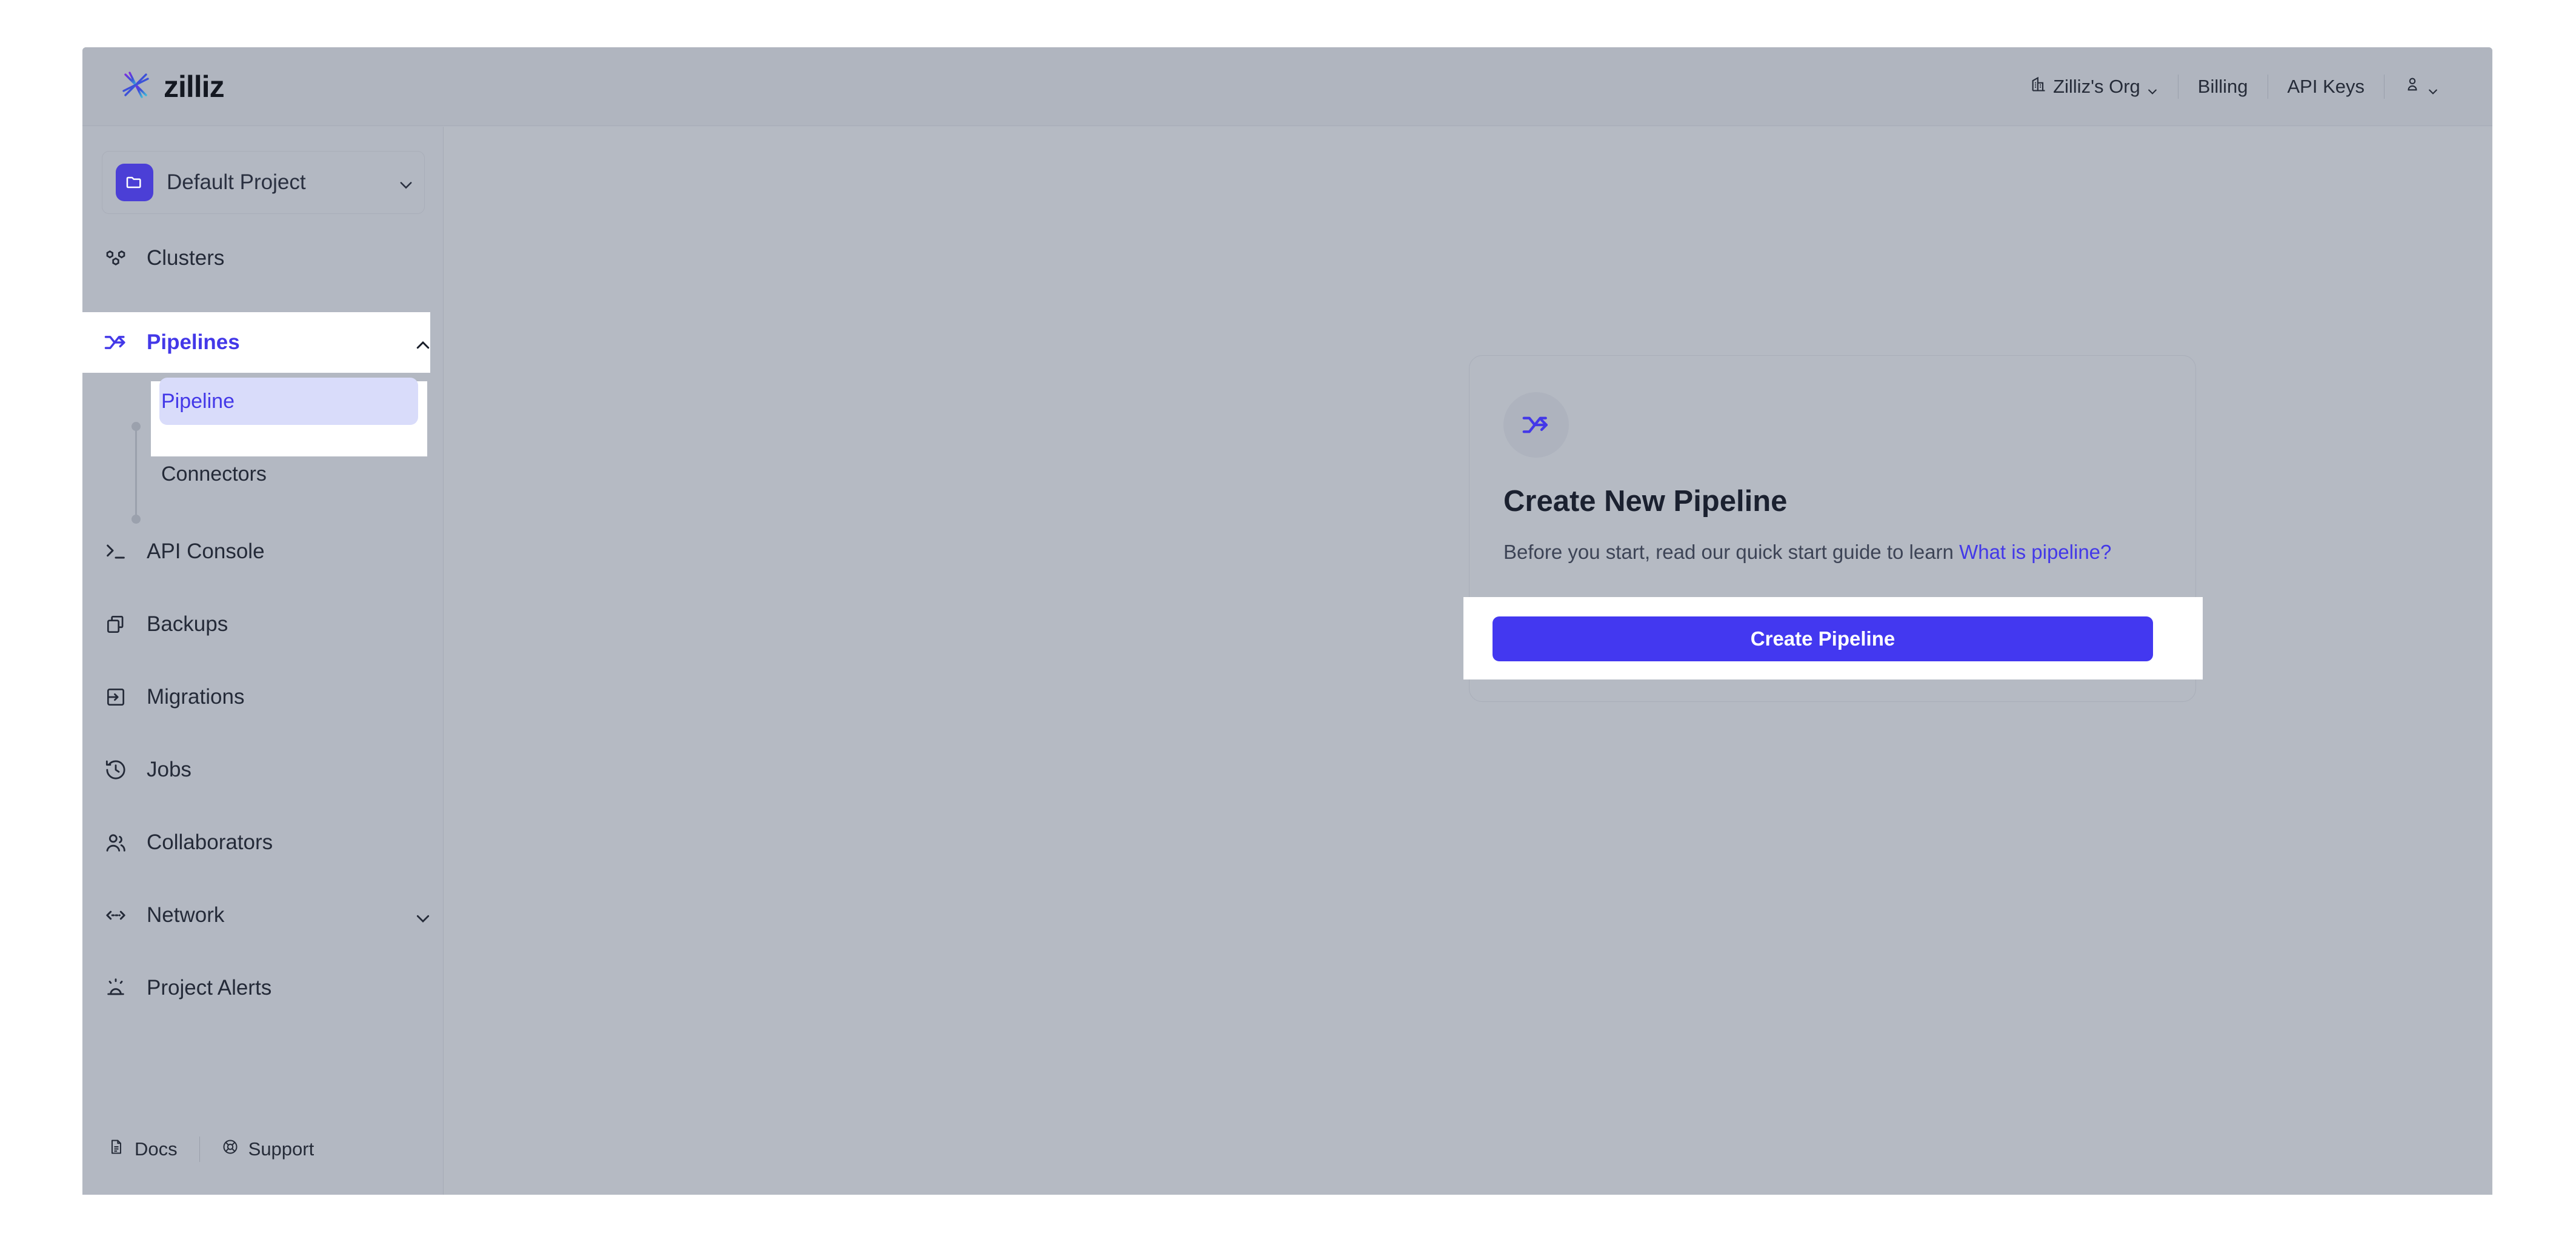  I want to click on pipelines-subtree: Pipeline Connectors, so click(262, 448).